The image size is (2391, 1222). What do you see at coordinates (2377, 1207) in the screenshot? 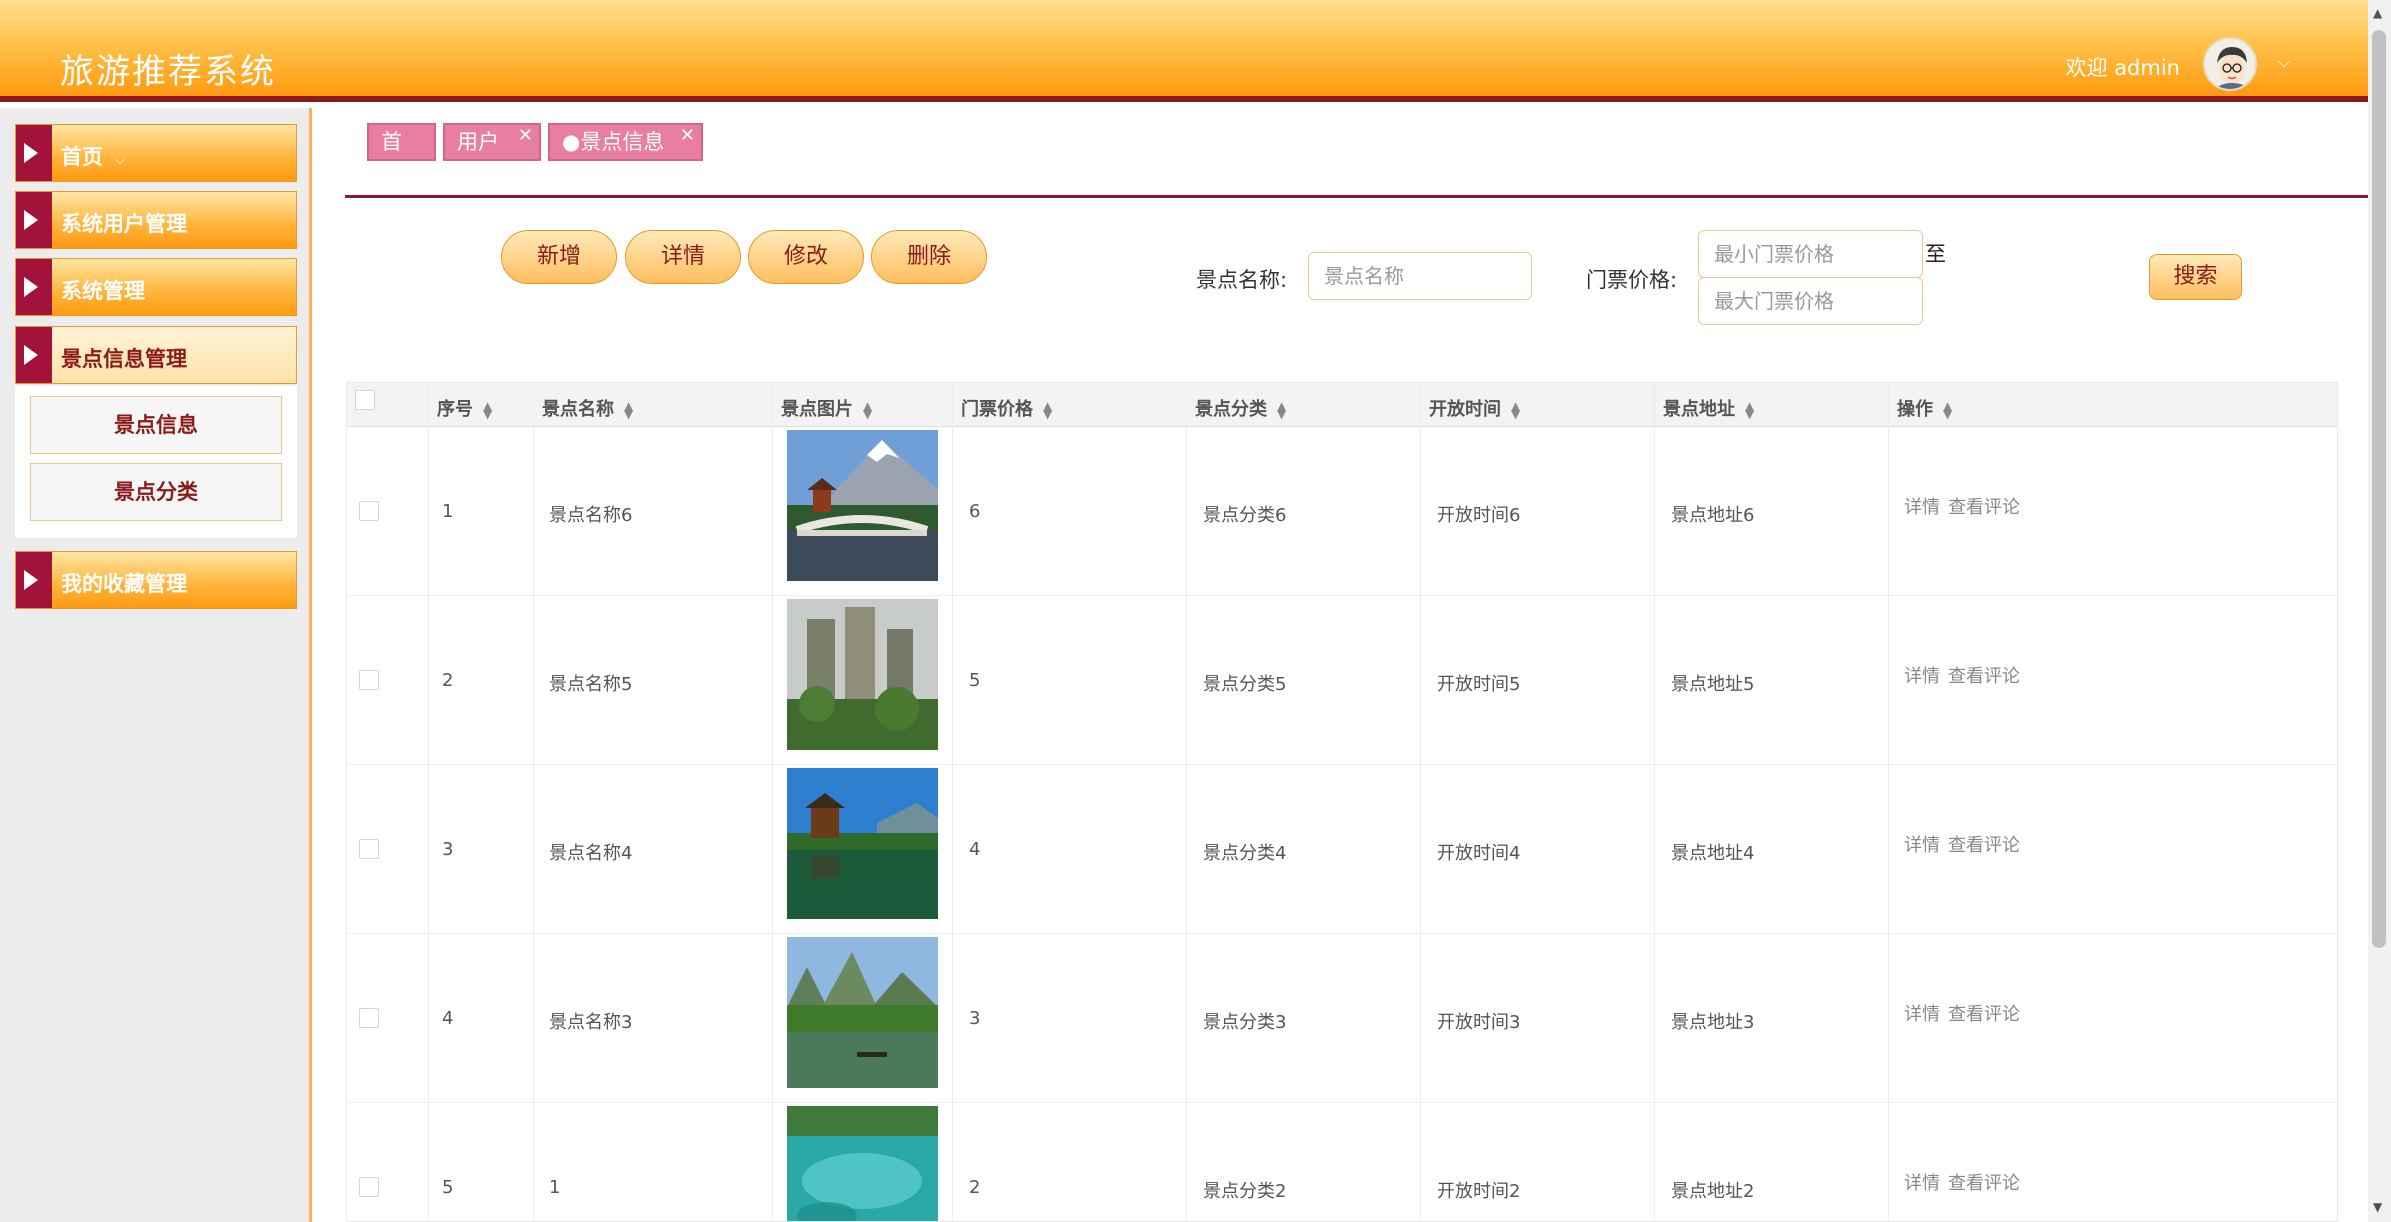
I see `scroll-down-icon: ▼` at bounding box center [2377, 1207].